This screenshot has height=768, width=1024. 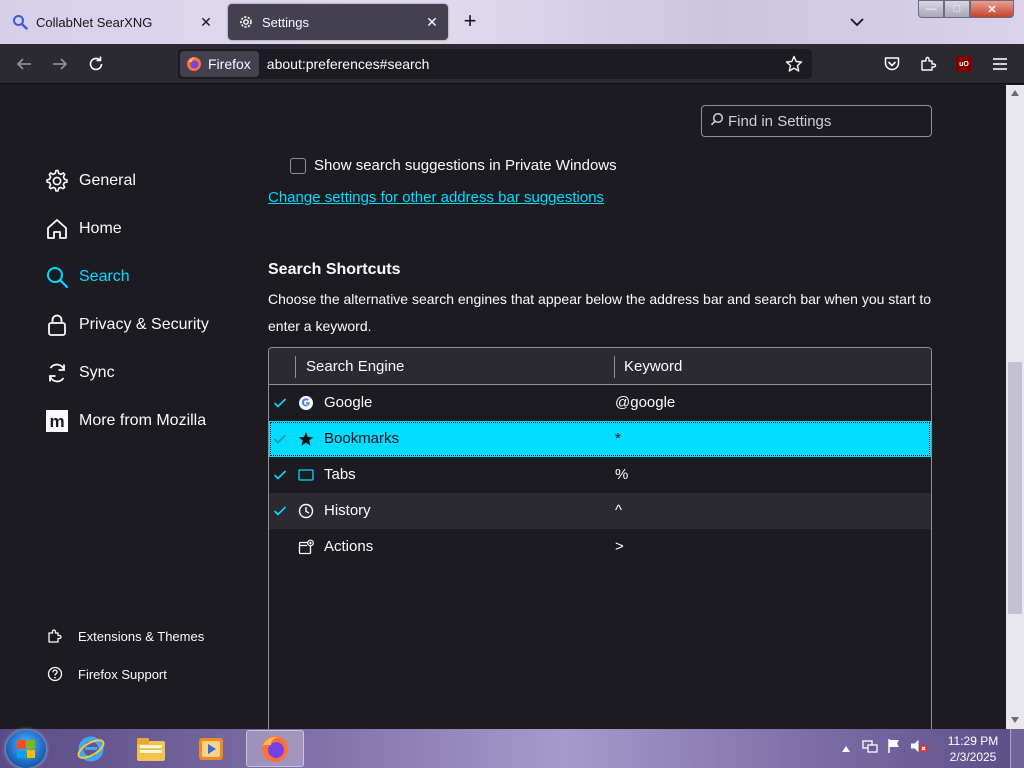 What do you see at coordinates (1000, 64) in the screenshot?
I see `hamburger-menu-icon` at bounding box center [1000, 64].